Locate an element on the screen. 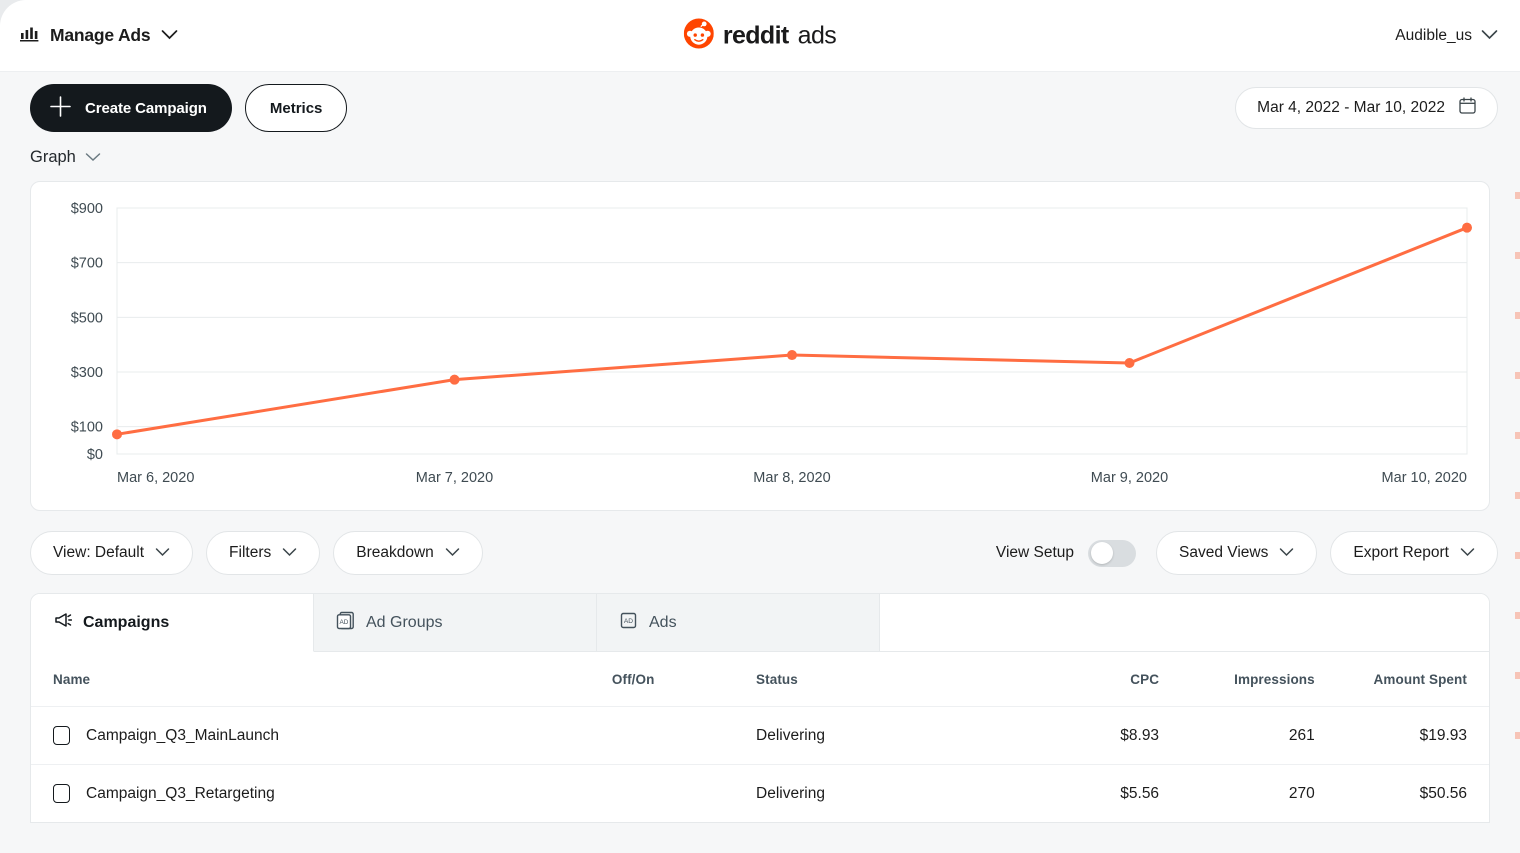 The image size is (1520, 853). controls-right-group: View Setup Saved Views Export Report is located at coordinates (1247, 553).